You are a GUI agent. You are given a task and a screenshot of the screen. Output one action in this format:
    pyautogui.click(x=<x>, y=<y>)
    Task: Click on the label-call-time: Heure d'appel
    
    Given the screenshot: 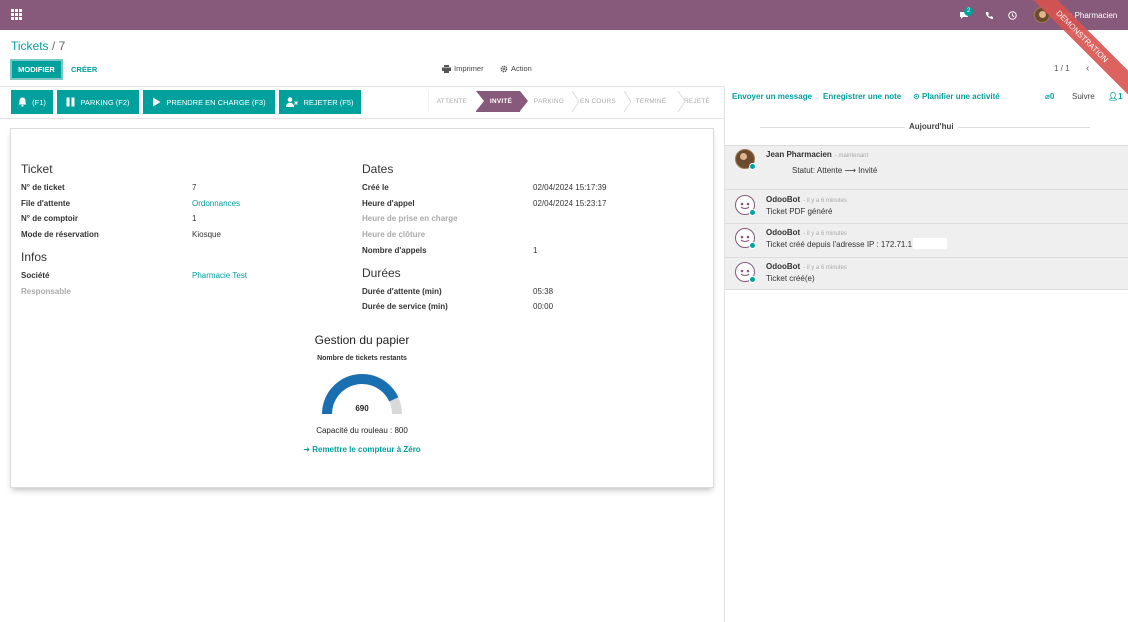 What is the action you would take?
    pyautogui.click(x=388, y=203)
    